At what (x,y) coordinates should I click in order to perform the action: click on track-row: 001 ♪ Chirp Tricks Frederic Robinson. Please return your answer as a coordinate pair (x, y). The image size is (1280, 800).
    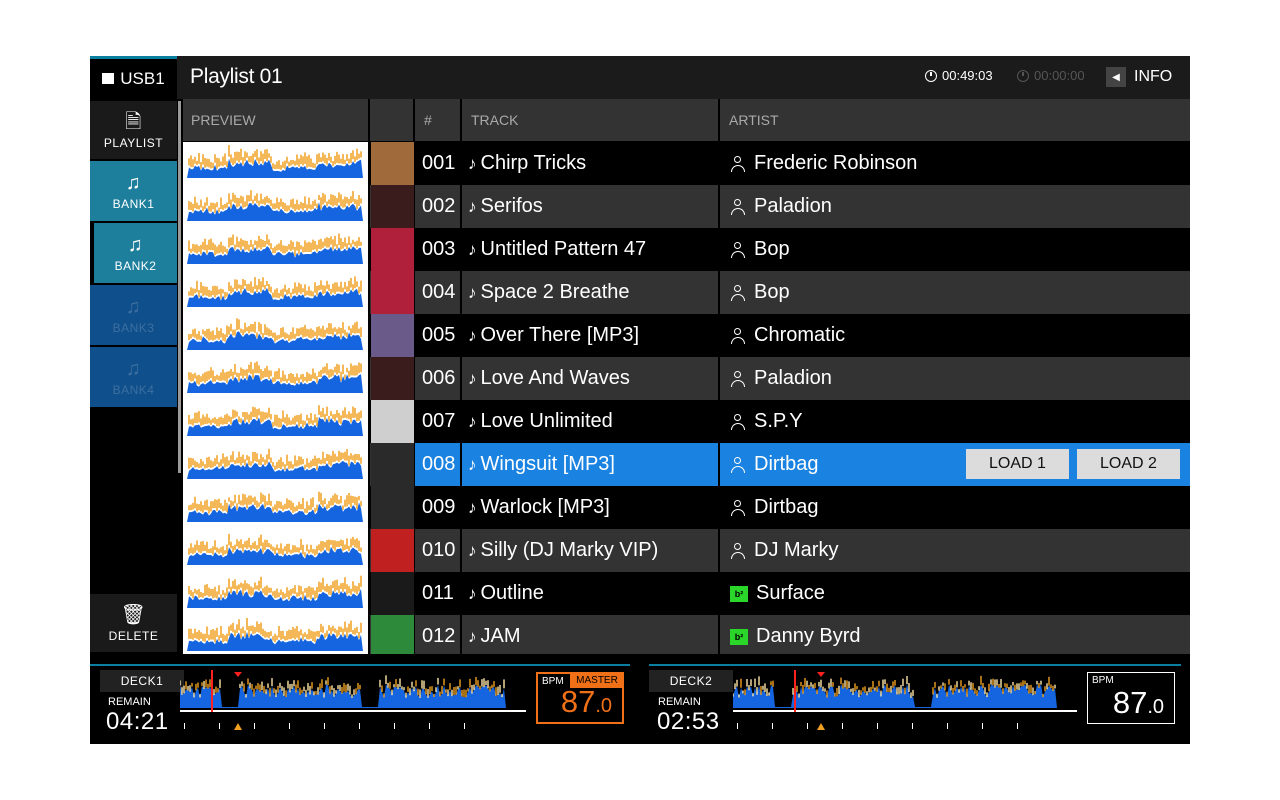
    Looking at the image, I should click on (686, 163).